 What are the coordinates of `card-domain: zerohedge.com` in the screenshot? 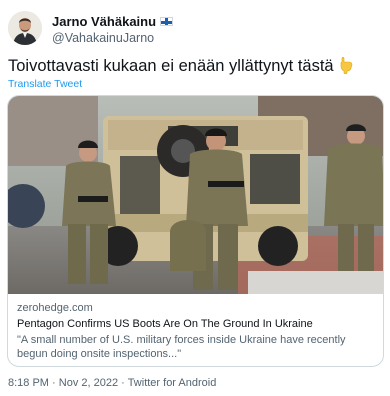 It's located at (55, 308).